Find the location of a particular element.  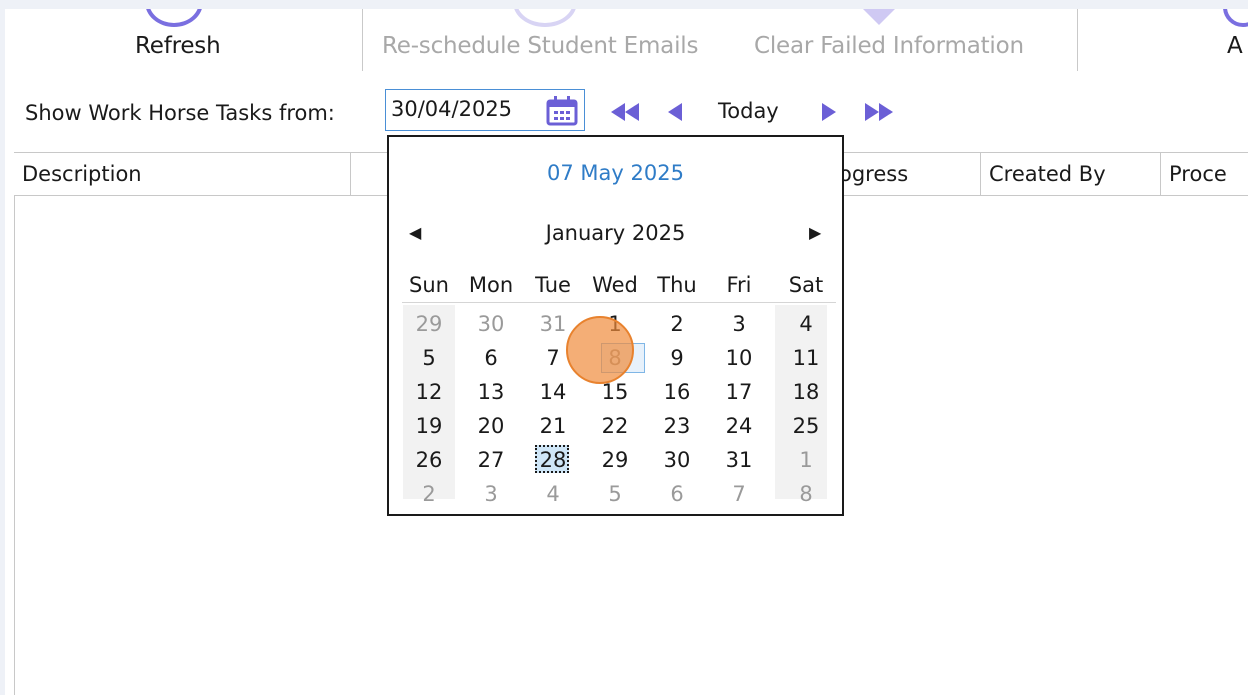

calendar-day: 16 is located at coordinates (677, 392).